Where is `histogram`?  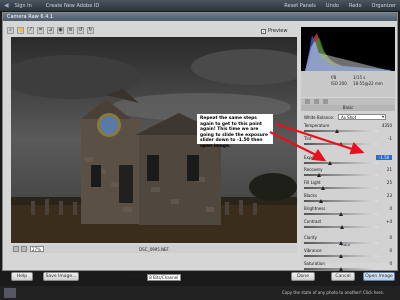 histogram is located at coordinates (348, 49).